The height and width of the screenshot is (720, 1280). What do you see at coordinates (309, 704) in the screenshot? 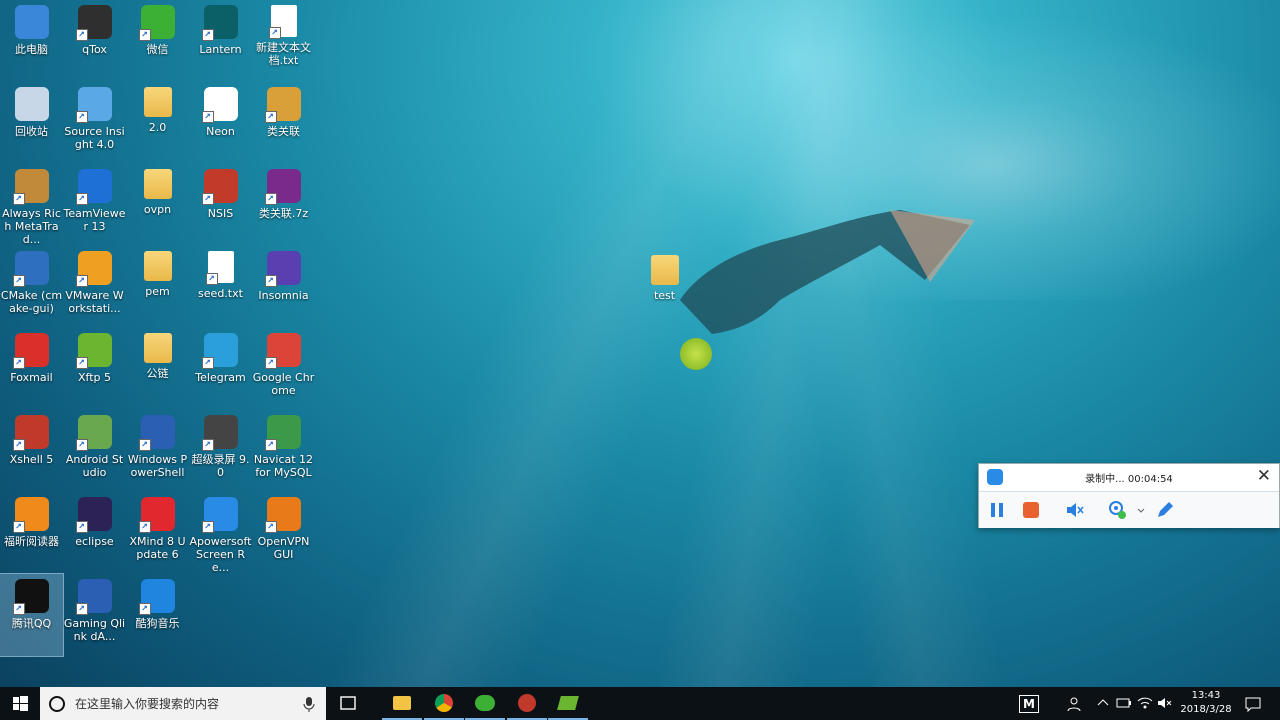
I see `microphone-icon` at bounding box center [309, 704].